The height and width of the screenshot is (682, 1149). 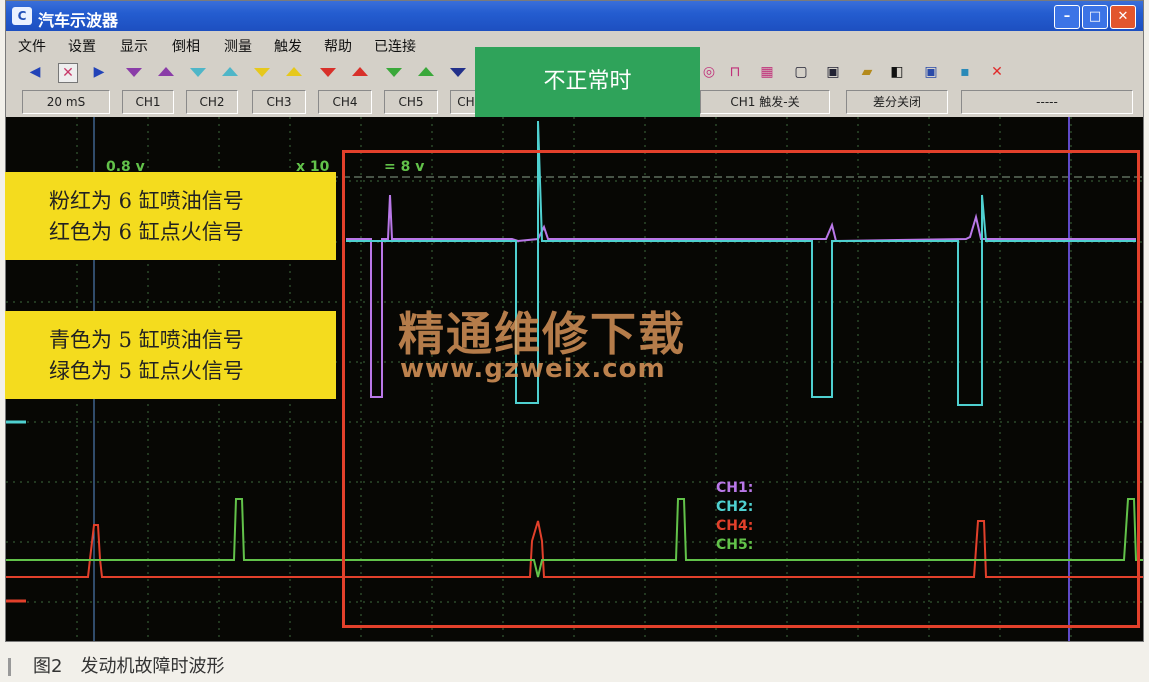 What do you see at coordinates (238, 46) in the screenshot?
I see `menu-measure: 测量` at bounding box center [238, 46].